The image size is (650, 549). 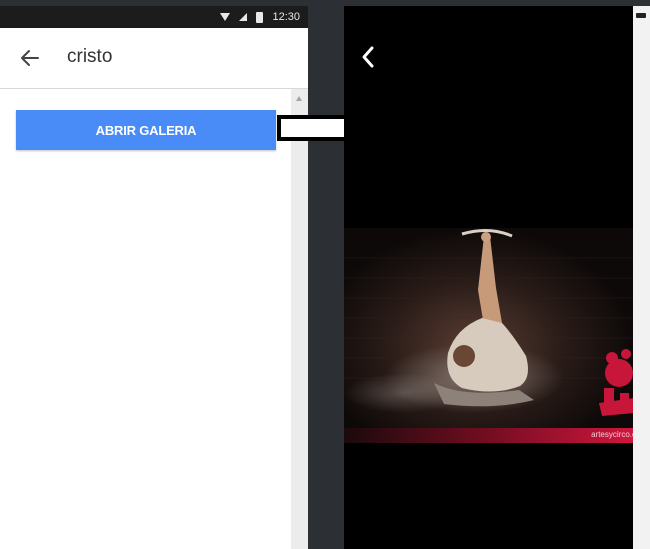 I want to click on open-gallery-button: ABRIR GALERIA, so click(x=146, y=130).